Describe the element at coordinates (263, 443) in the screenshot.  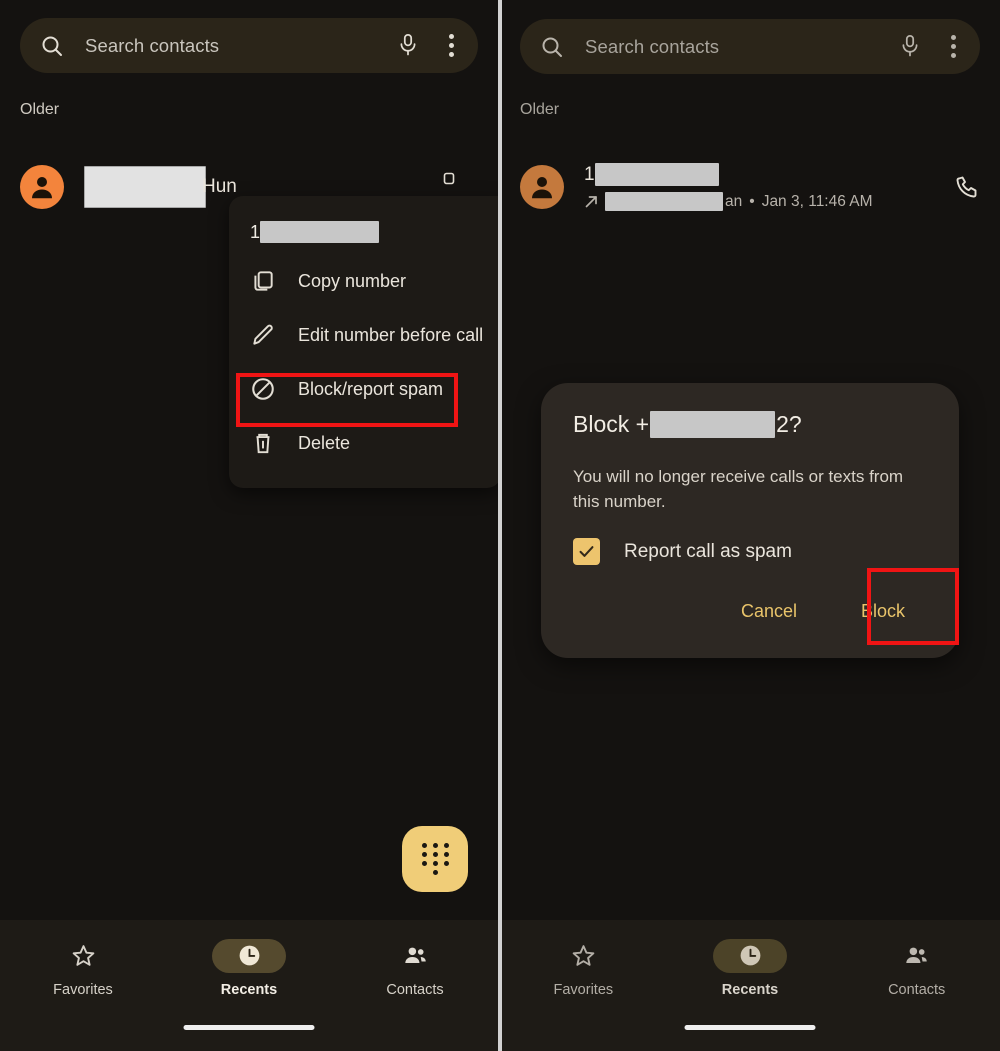
I see `trash-icon` at that location.